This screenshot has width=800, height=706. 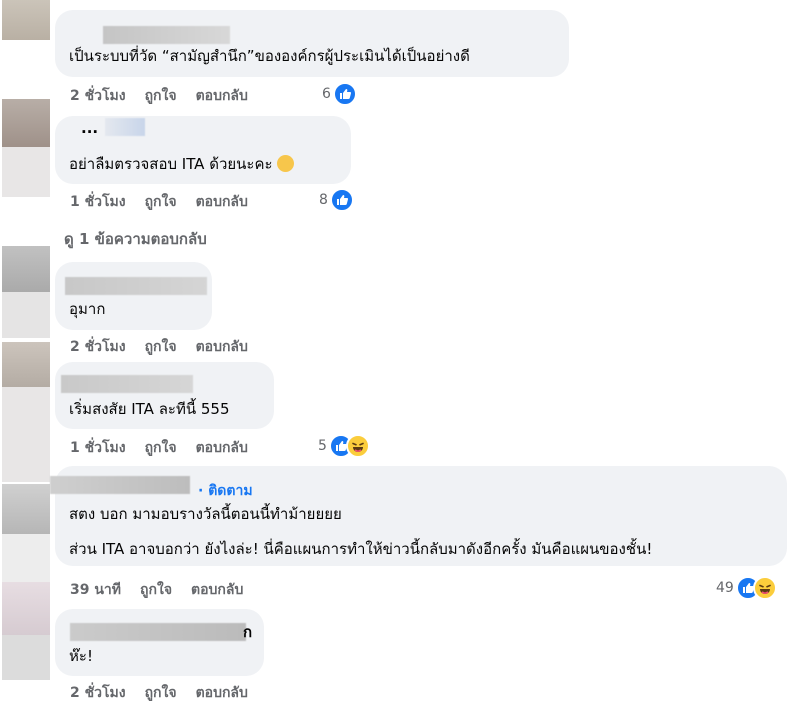 What do you see at coordinates (159, 642) in the screenshot?
I see `comment-bubble: ก ห๊ะ!` at bounding box center [159, 642].